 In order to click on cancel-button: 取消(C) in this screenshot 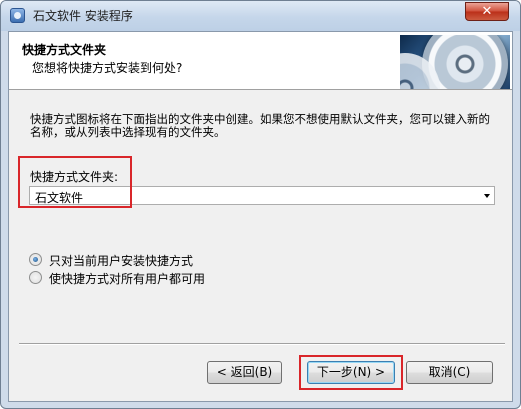, I will do `click(449, 372)`.